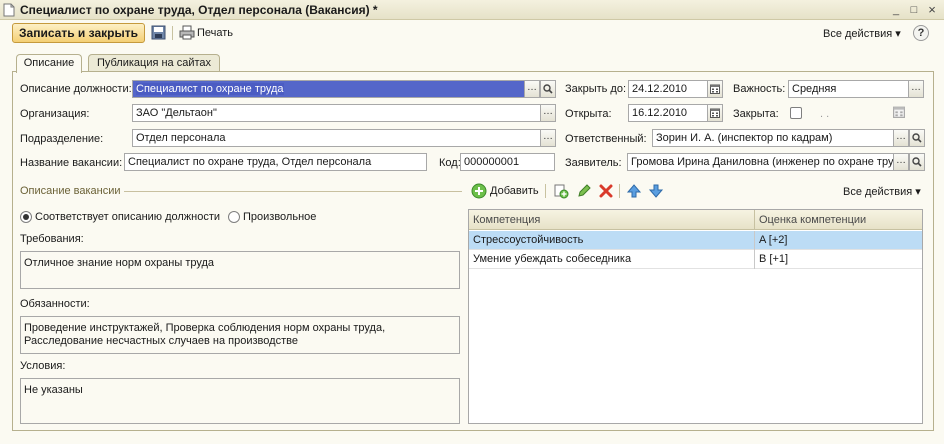 The height and width of the screenshot is (444, 944). I want to click on competencies-all-actions-menu: Все действия ▾, so click(882, 191).